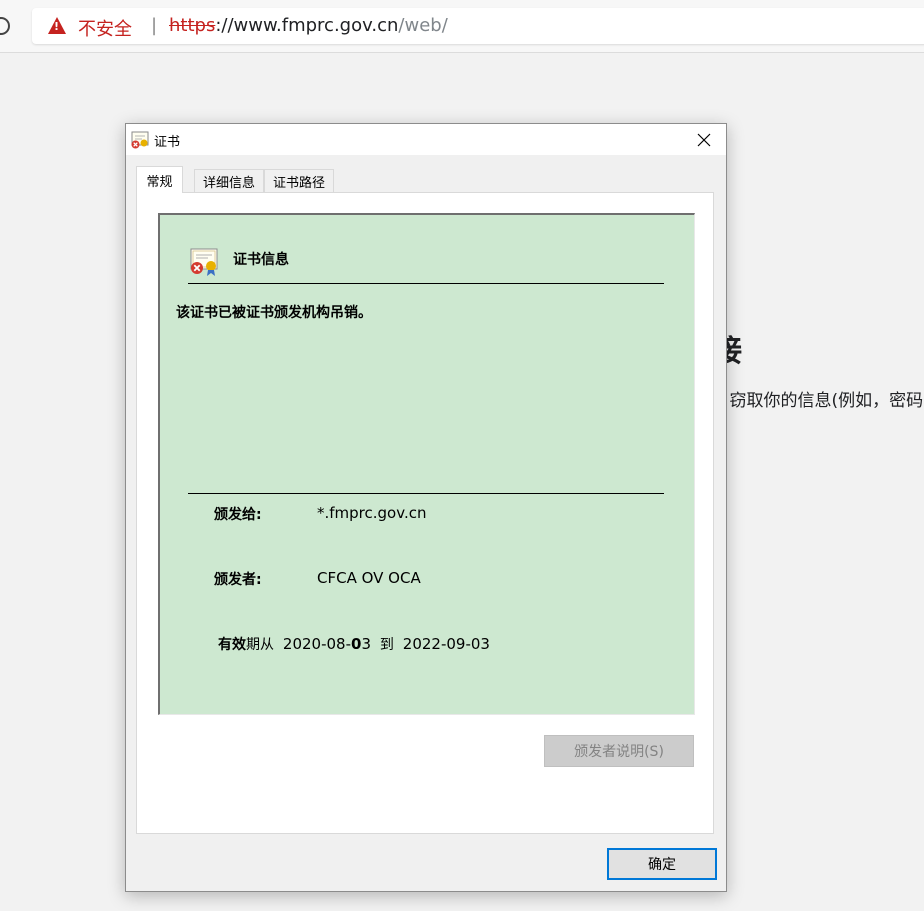 This screenshot has width=924, height=911. What do you see at coordinates (274, 313) in the screenshot?
I see `revocation-message: 该证书已被证书颁发机构吊销。` at bounding box center [274, 313].